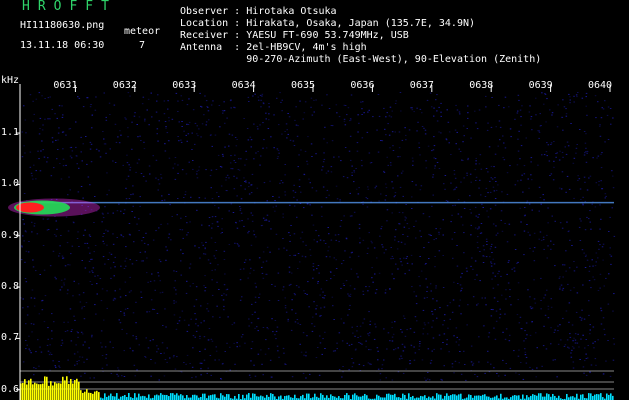 This screenshot has width=629, height=400. I want to click on x-tick-label: 0636, so click(362, 85).